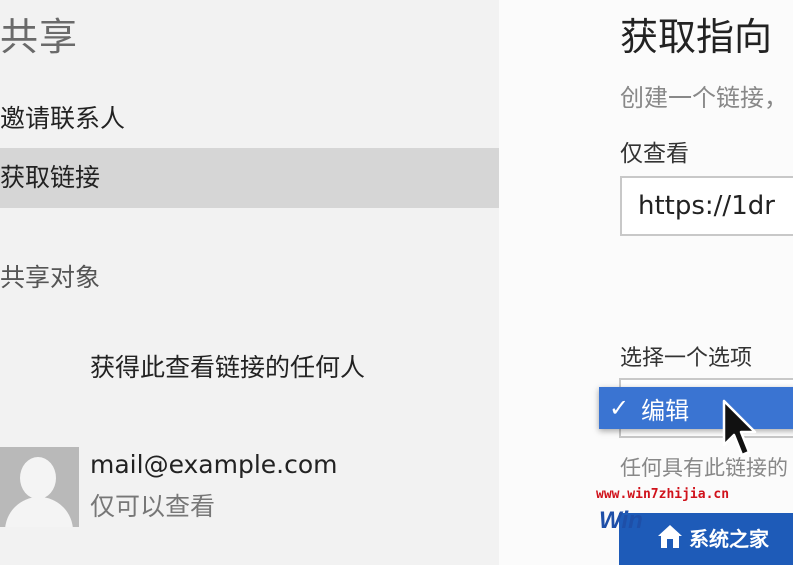 The image size is (793, 565). What do you see at coordinates (249, 119) in the screenshot?
I see `sidebar-item-invite-contacts: 邀请联系人` at bounding box center [249, 119].